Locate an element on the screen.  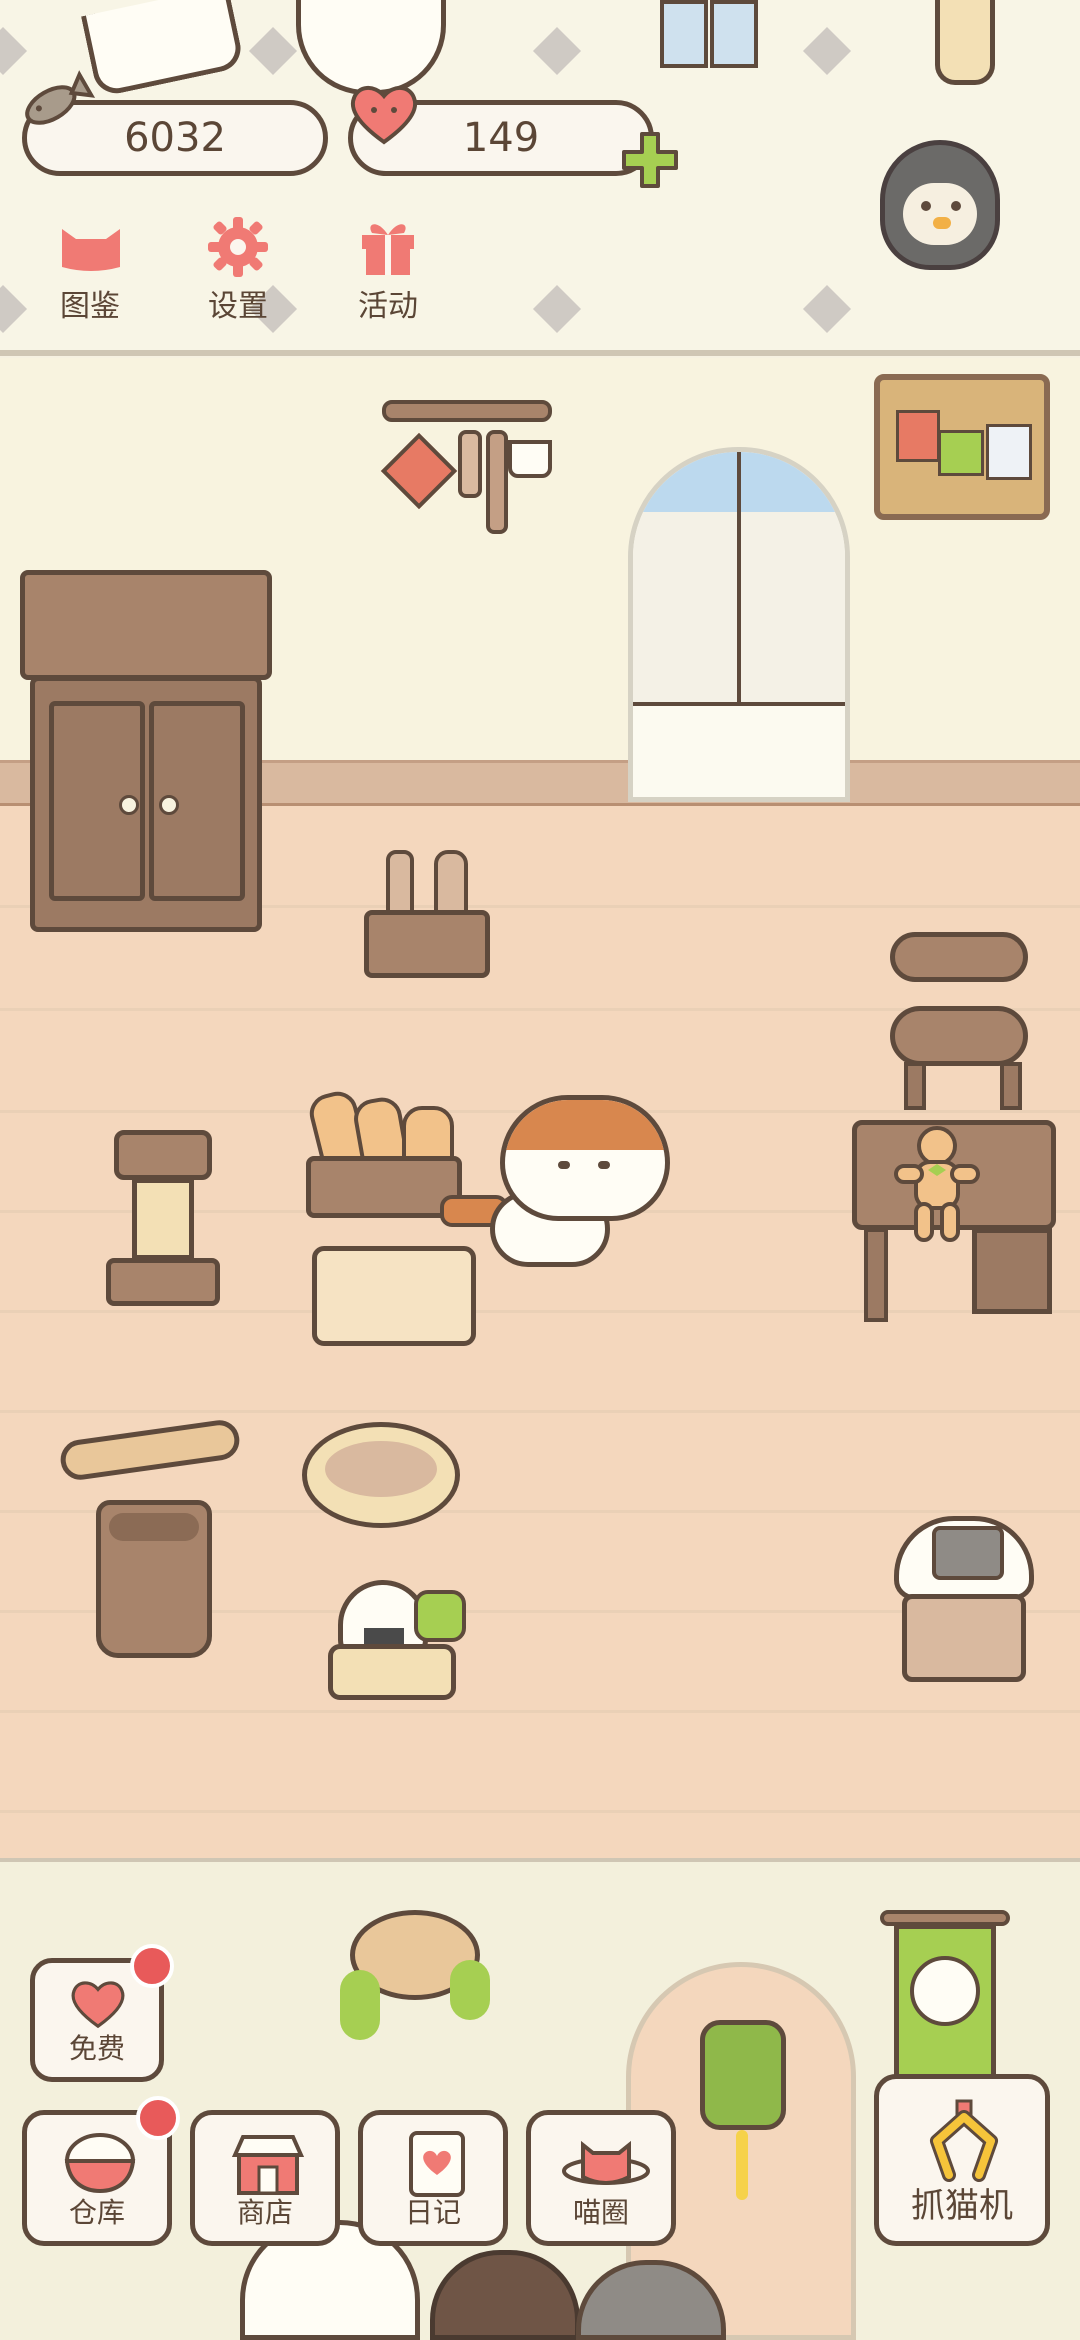
shop-button: 商店 is located at coordinates (265, 2178).